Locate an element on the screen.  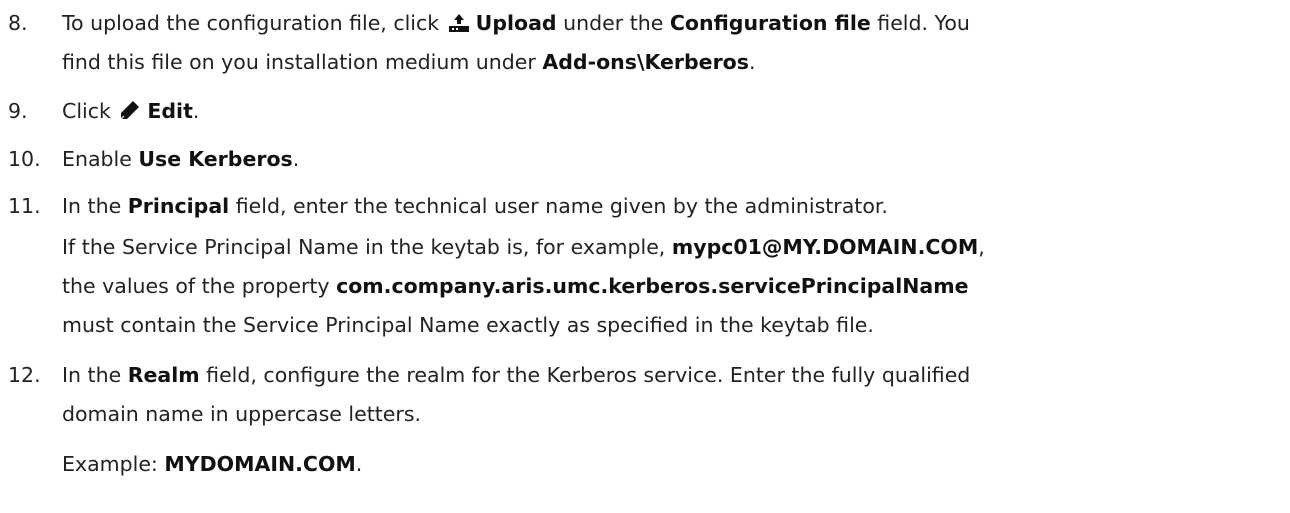
ui-term-path: Add-ons\Kerberos is located at coordinates (645, 62).